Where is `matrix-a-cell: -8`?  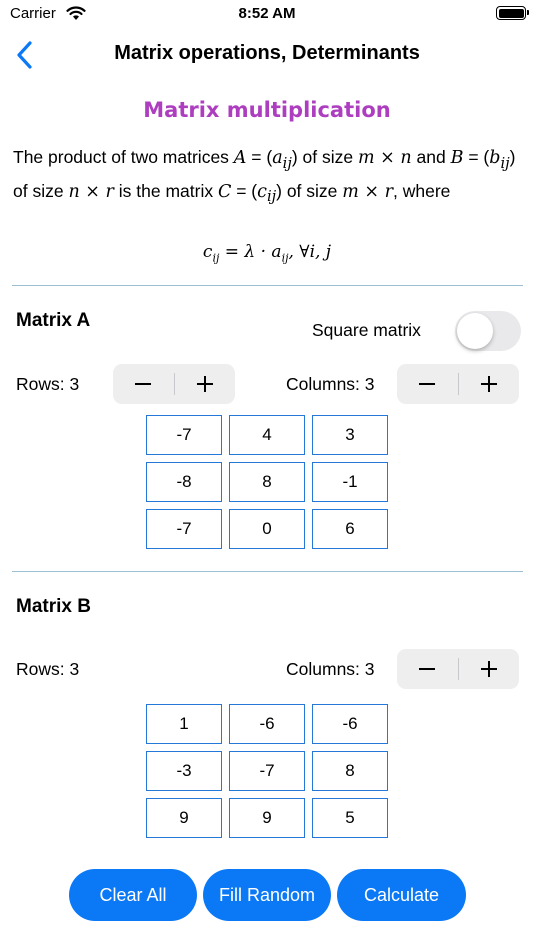
matrix-a-cell: -8 is located at coordinates (184, 482).